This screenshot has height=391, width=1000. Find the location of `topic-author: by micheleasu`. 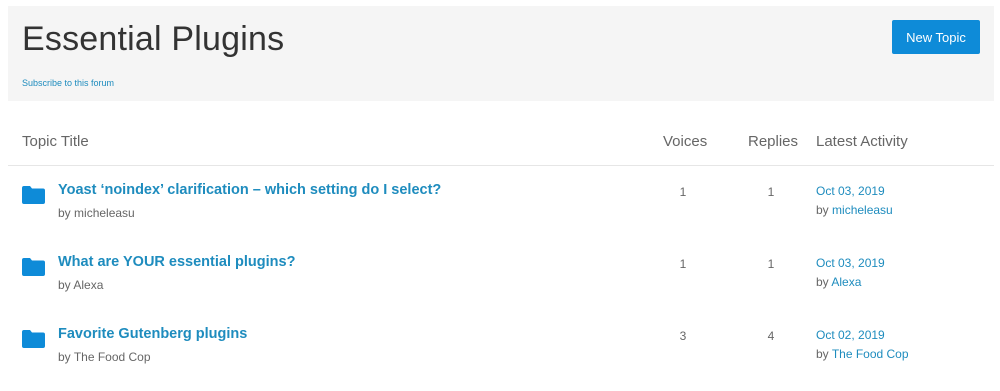

topic-author: by micheleasu is located at coordinates (96, 213).